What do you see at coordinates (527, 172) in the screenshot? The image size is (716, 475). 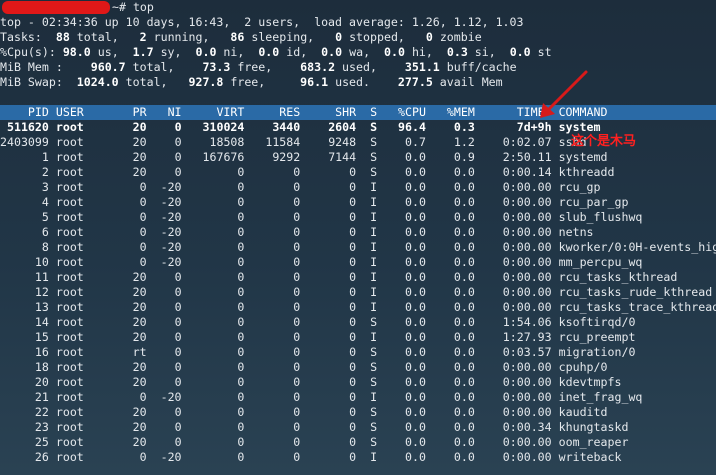 I see `process-time: 0:00.14` at bounding box center [527, 172].